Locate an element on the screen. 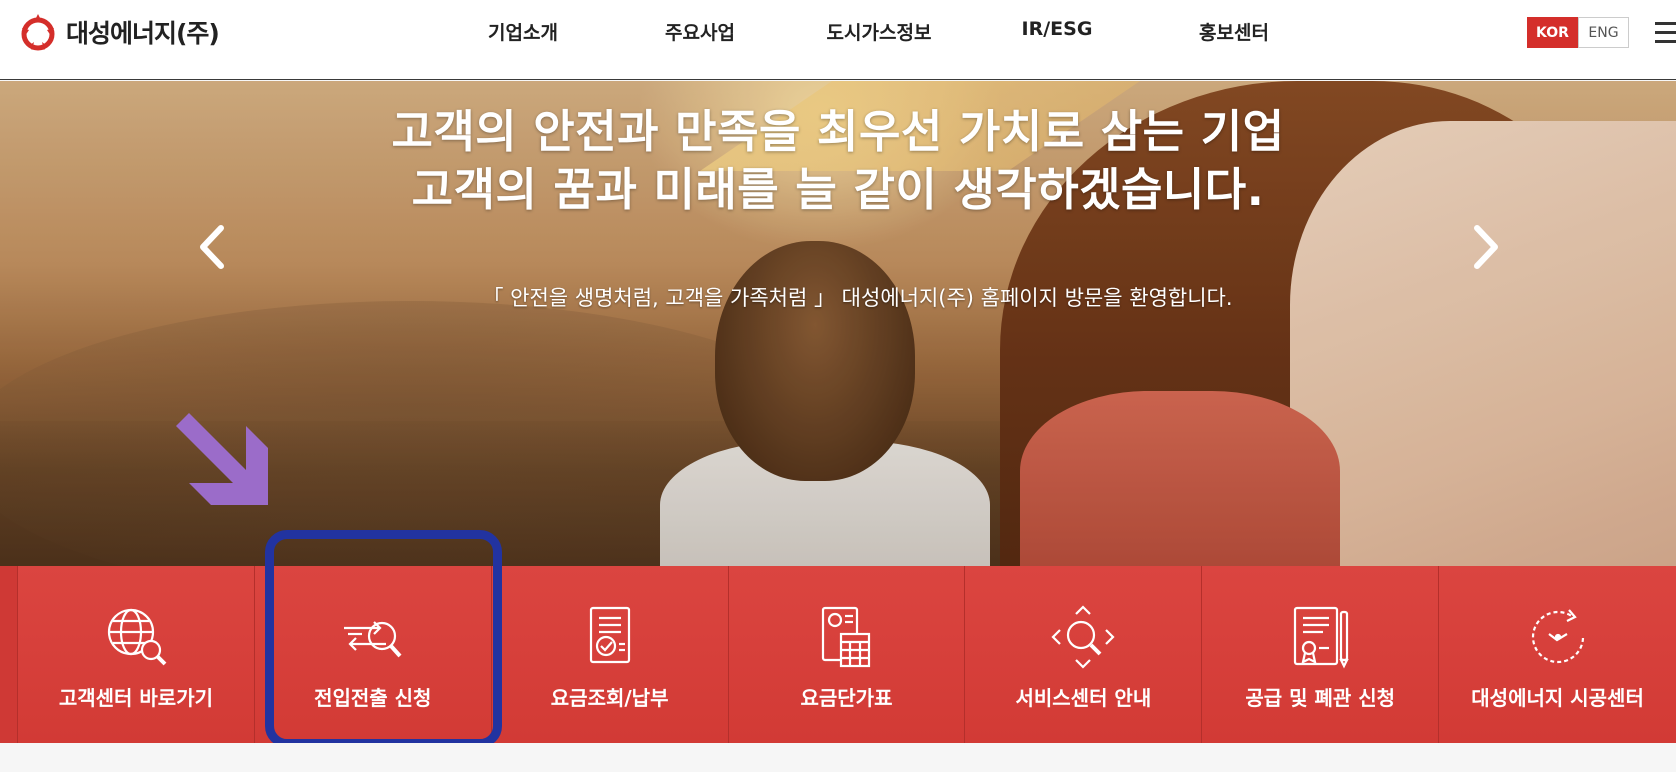  pointer-arrow-icon is located at coordinates (222, 459).